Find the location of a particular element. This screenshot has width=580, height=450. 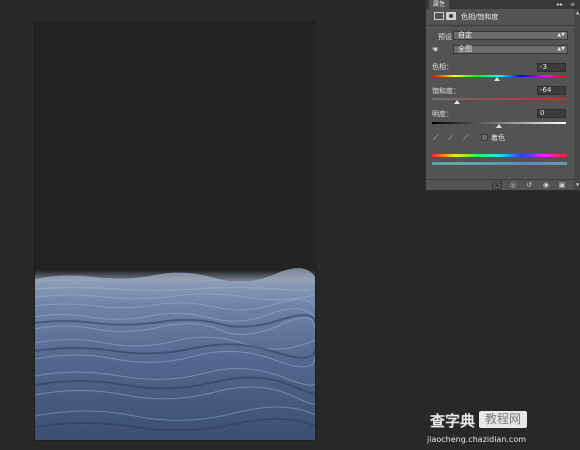

range-select: 全图 ▲▼ is located at coordinates (510, 49).